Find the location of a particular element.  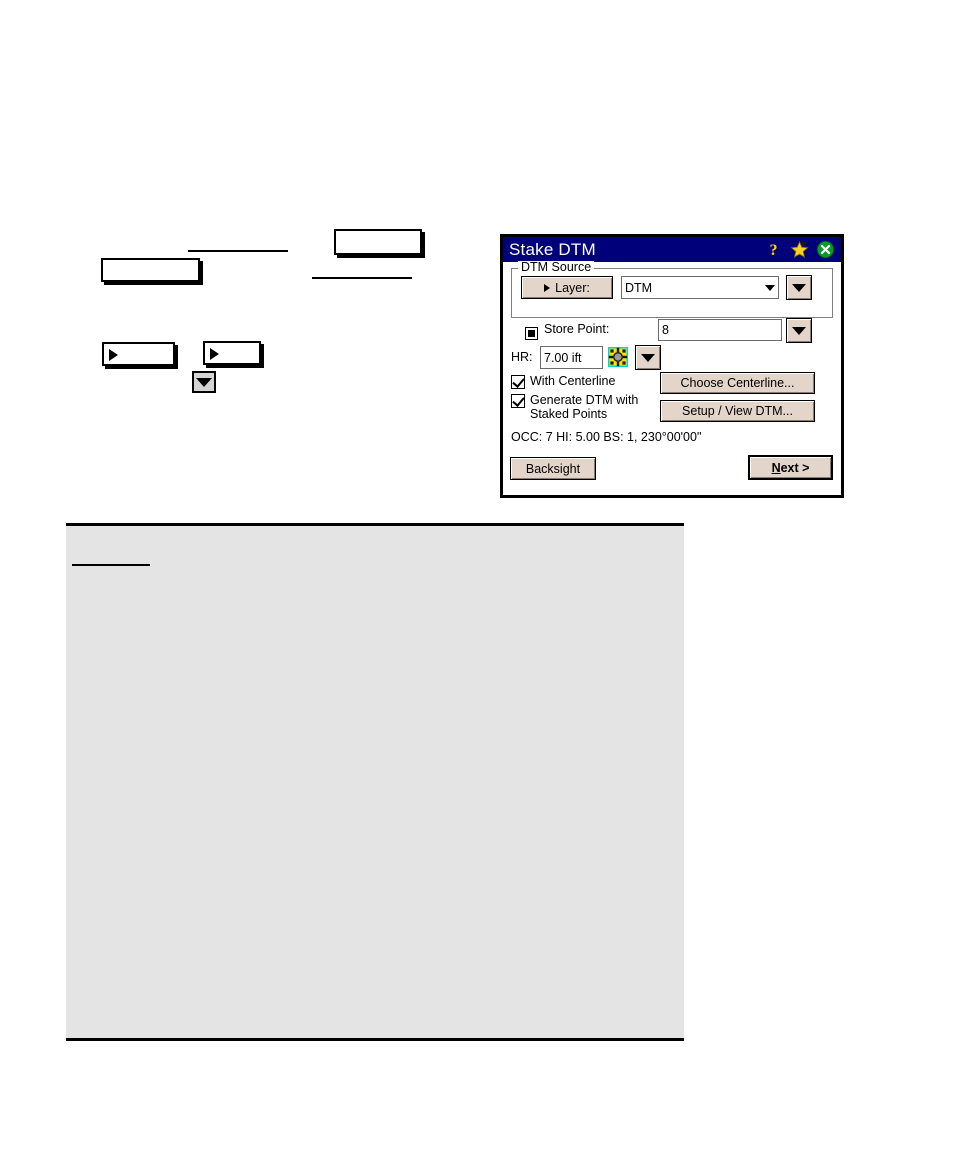

hr-input: 7.00 ift is located at coordinates (571, 357).